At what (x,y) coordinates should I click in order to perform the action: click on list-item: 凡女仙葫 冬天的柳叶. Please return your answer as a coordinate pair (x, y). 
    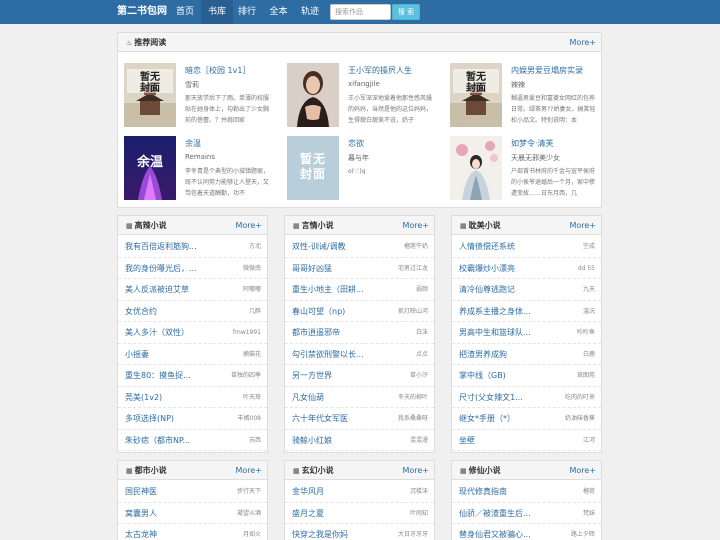
    Looking at the image, I should click on (359, 397).